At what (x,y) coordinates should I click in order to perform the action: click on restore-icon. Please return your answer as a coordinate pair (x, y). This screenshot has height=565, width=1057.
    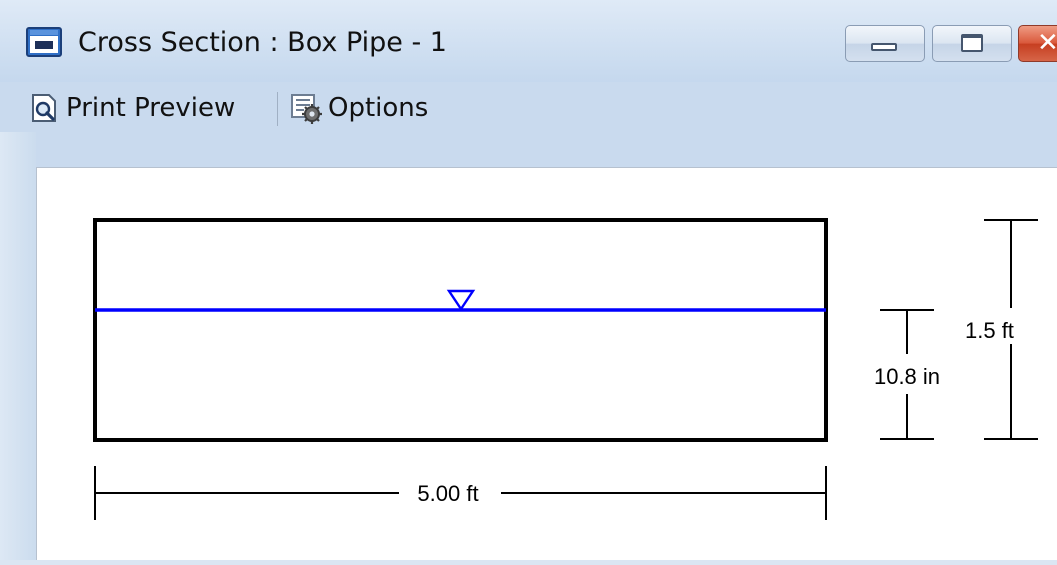
    Looking at the image, I should click on (972, 43).